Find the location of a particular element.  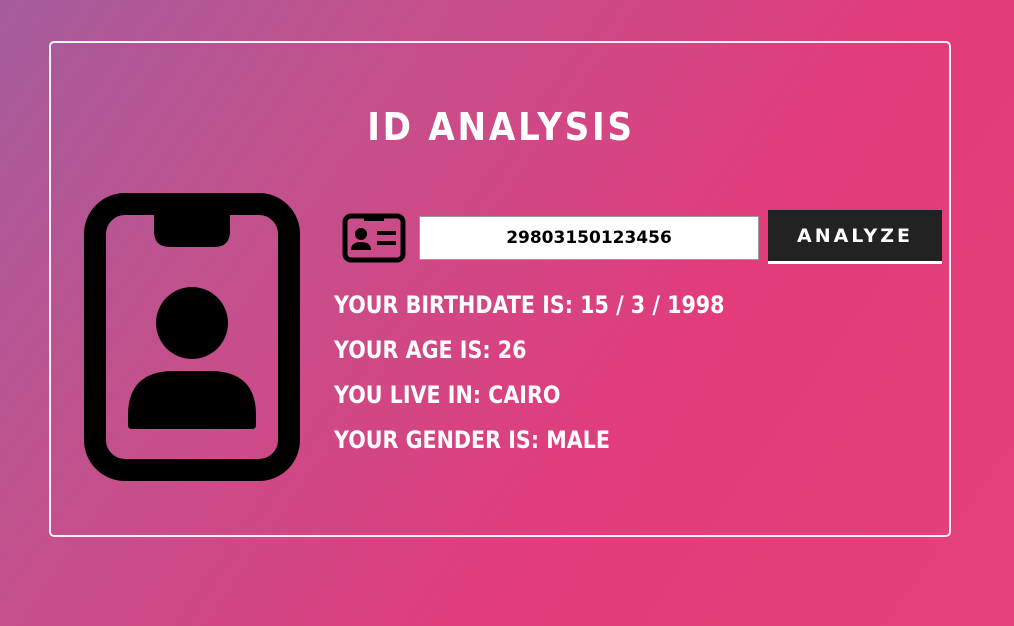

id-card-icon is located at coordinates (374, 238).